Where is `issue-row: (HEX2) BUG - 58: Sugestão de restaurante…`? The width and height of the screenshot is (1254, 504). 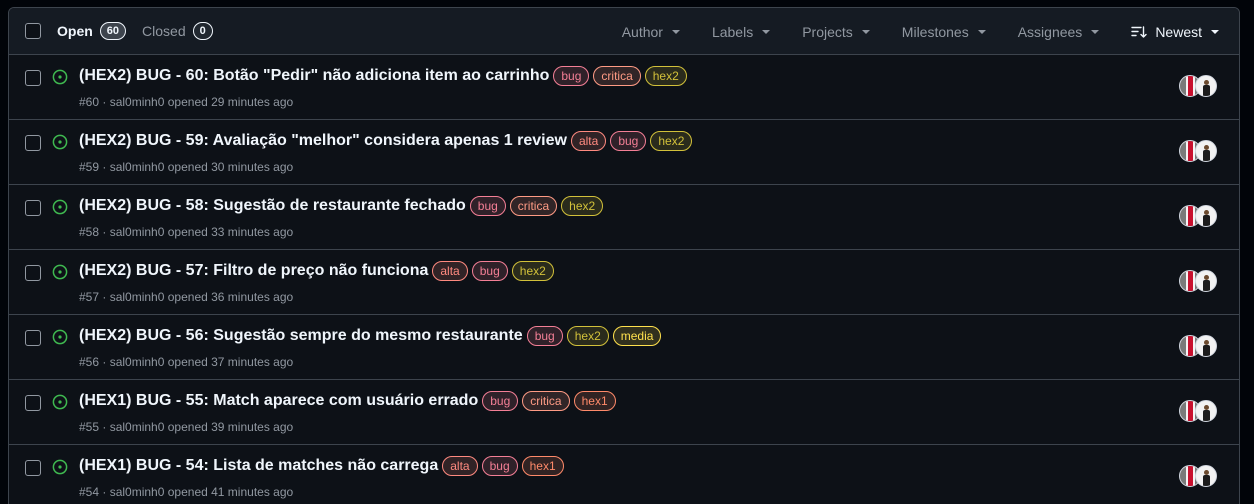 issue-row: (HEX2) BUG - 58: Sugestão de restaurante… is located at coordinates (624, 217).